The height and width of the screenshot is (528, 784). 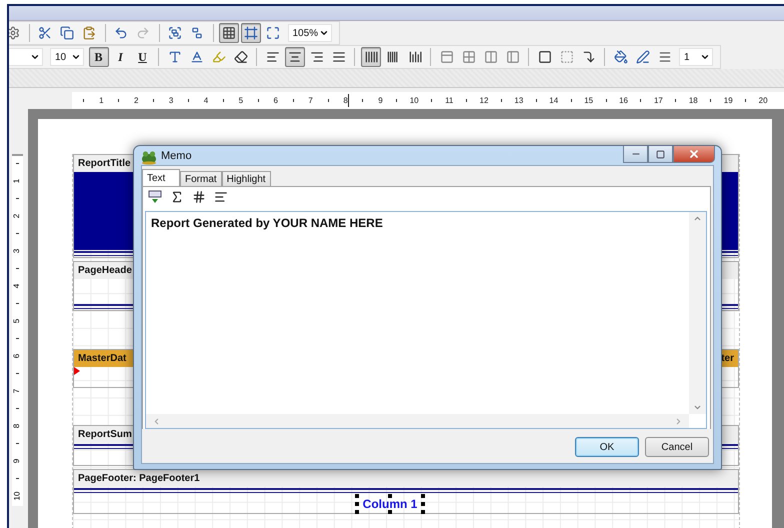 I want to click on frame-grid-icon, so click(x=469, y=57).